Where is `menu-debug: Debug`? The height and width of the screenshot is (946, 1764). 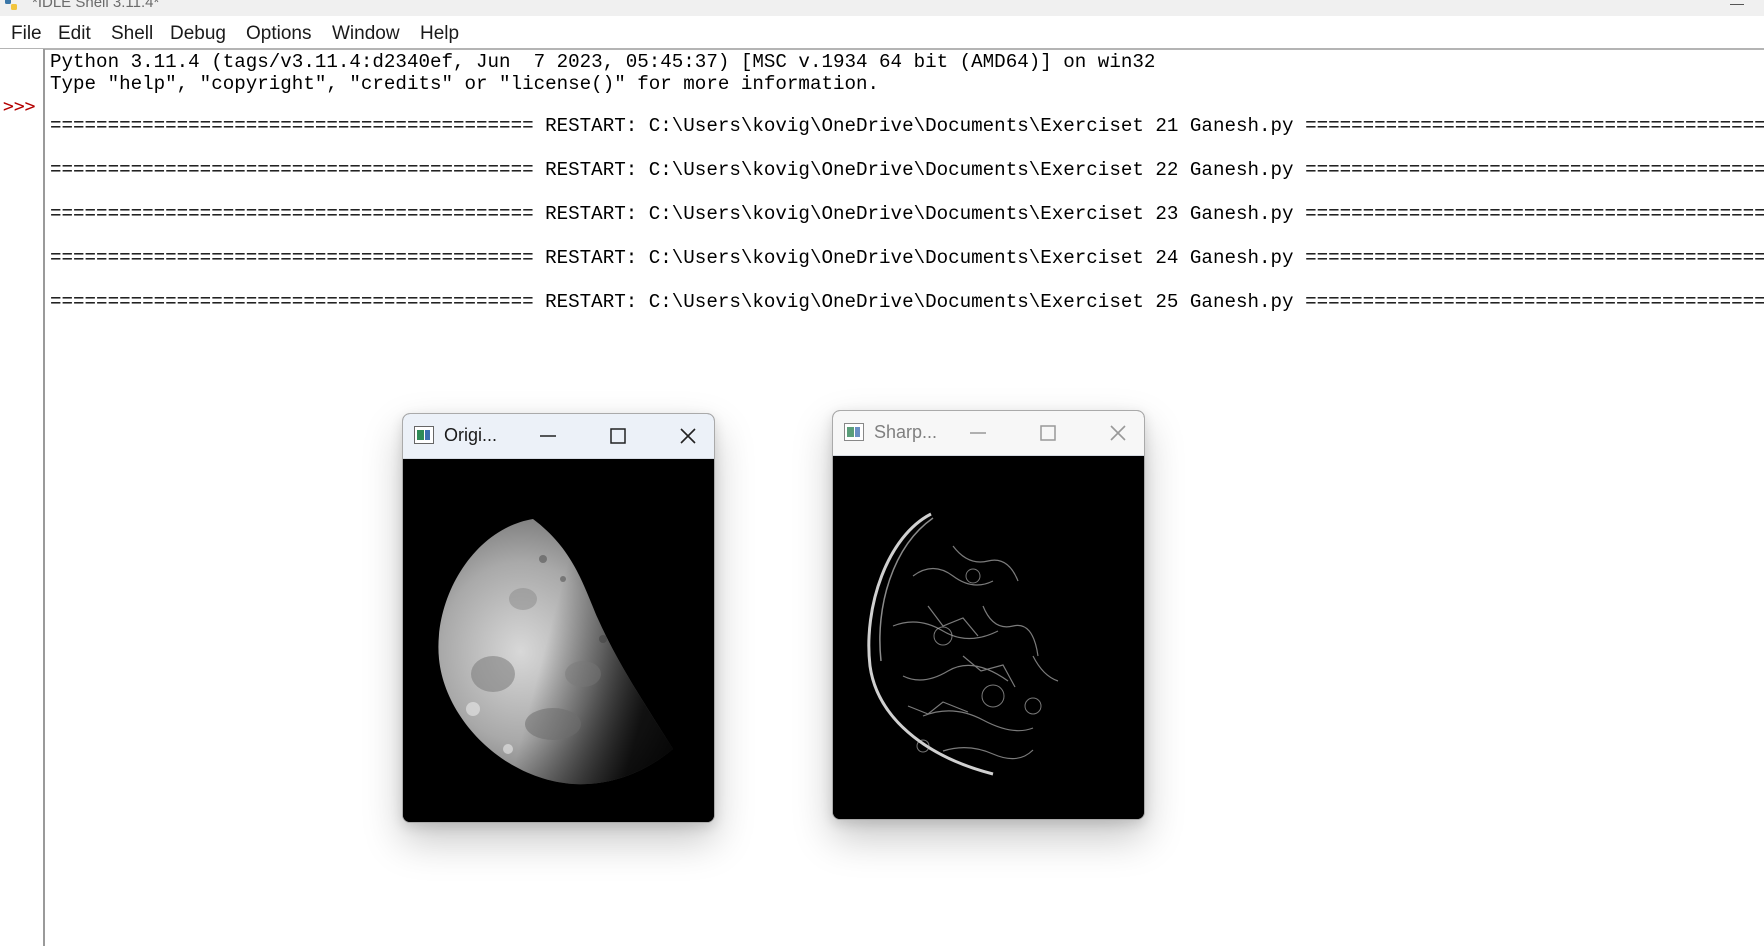
menu-debug: Debug is located at coordinates (198, 34).